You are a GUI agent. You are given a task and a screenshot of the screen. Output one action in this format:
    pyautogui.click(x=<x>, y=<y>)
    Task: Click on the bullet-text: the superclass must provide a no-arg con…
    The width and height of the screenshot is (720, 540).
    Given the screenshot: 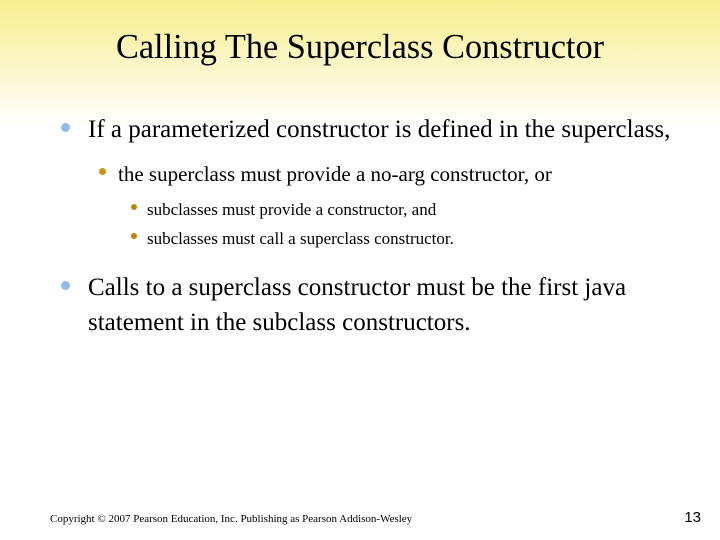 What is the action you would take?
    pyautogui.click(x=335, y=174)
    